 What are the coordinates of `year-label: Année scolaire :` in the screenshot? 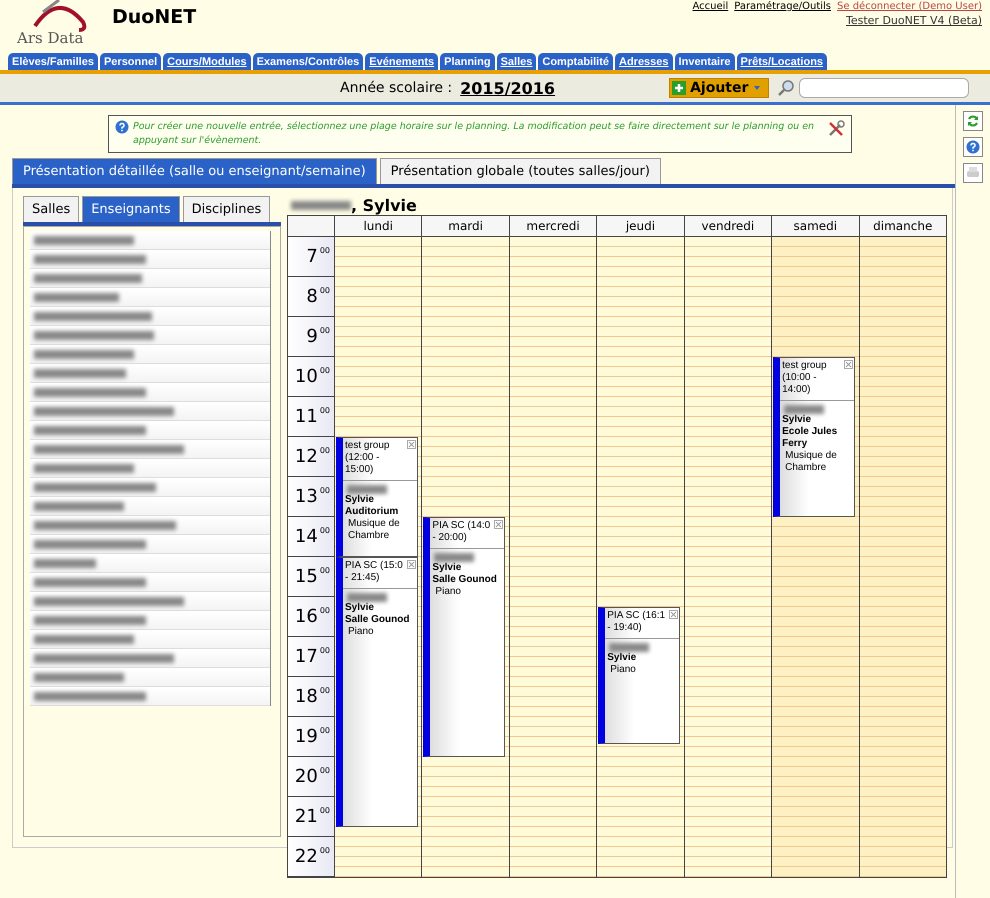 It's located at (396, 88).